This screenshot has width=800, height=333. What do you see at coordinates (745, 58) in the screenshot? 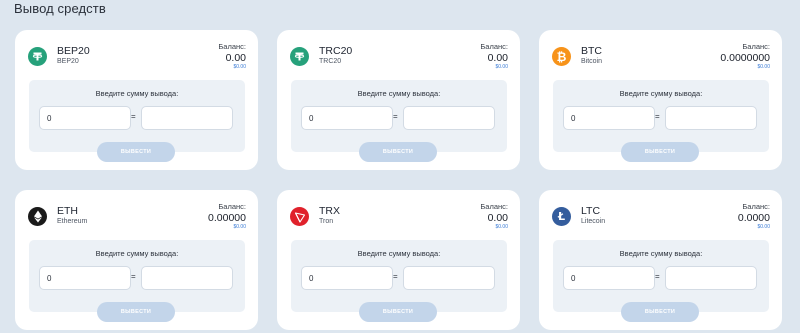
I see `balance-value: 0.0000000` at bounding box center [745, 58].